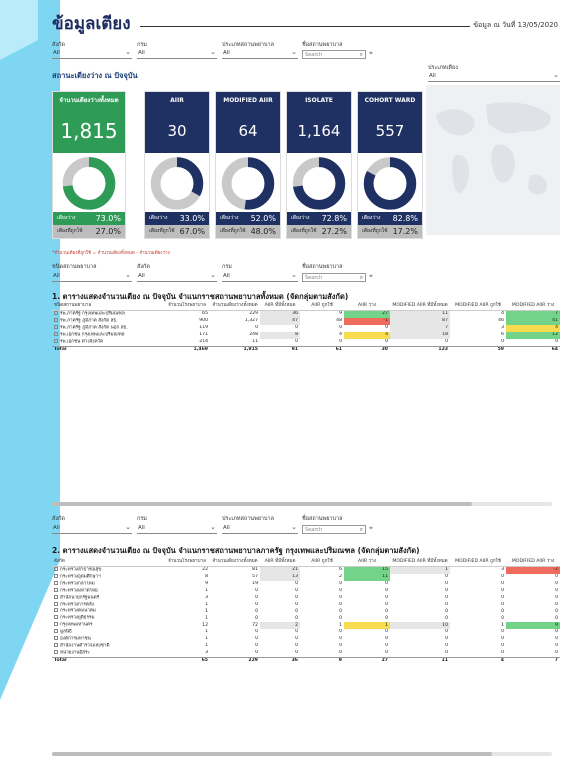 This screenshot has height=769, width=564. I want to click on table-row: สำนักงานตำรวจแห่งชาติ 1 0 0 0 0 0 0 0, so click(306, 646).